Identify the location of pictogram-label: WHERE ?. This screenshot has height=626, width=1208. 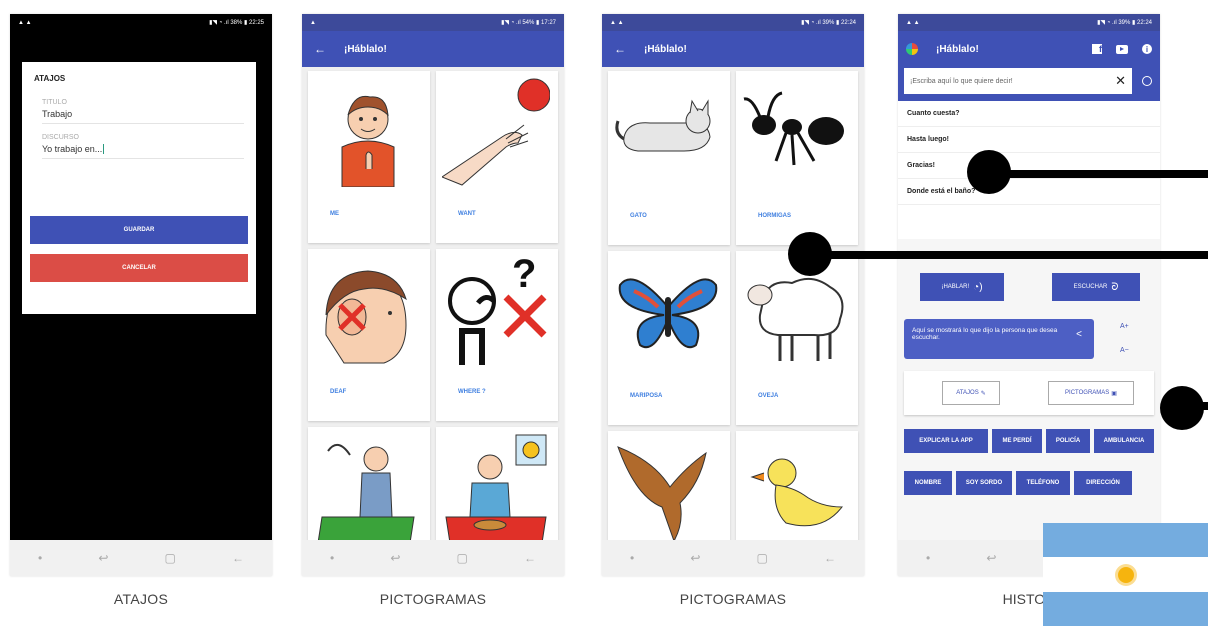
(472, 392).